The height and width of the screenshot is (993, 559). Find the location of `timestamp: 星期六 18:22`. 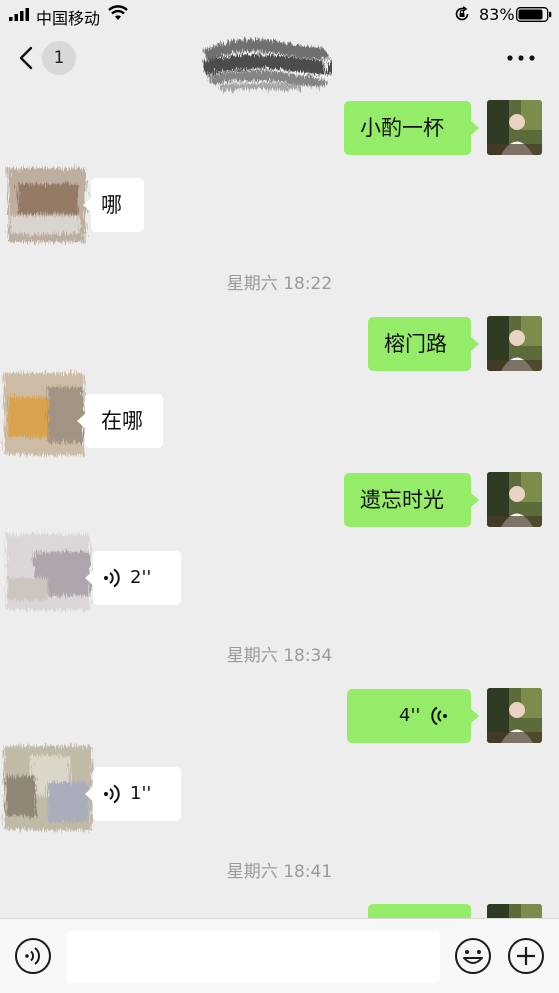

timestamp: 星期六 18:22 is located at coordinates (279, 284).